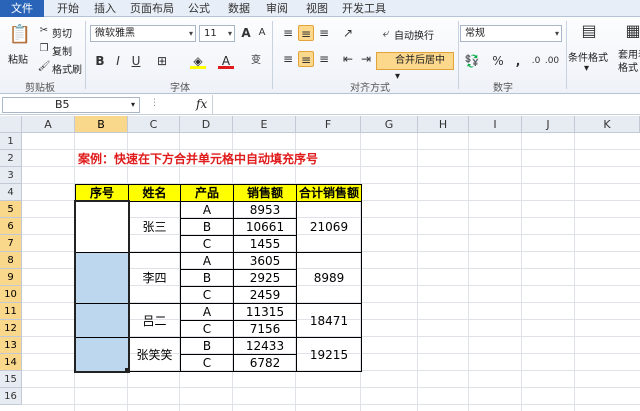 The width and height of the screenshot is (640, 411). What do you see at coordinates (265, 193) in the screenshot?
I see `header-cell: 销售额` at bounding box center [265, 193].